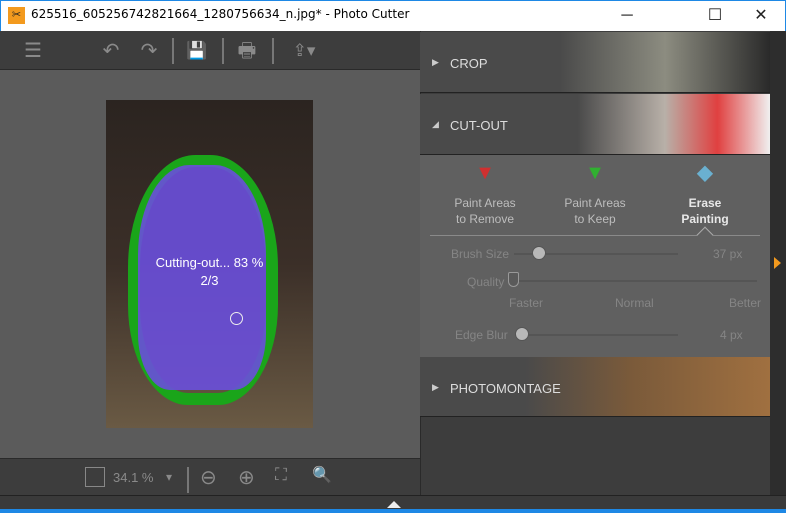  What do you see at coordinates (522, 334) in the screenshot?
I see `edge-blur-handle` at bounding box center [522, 334].